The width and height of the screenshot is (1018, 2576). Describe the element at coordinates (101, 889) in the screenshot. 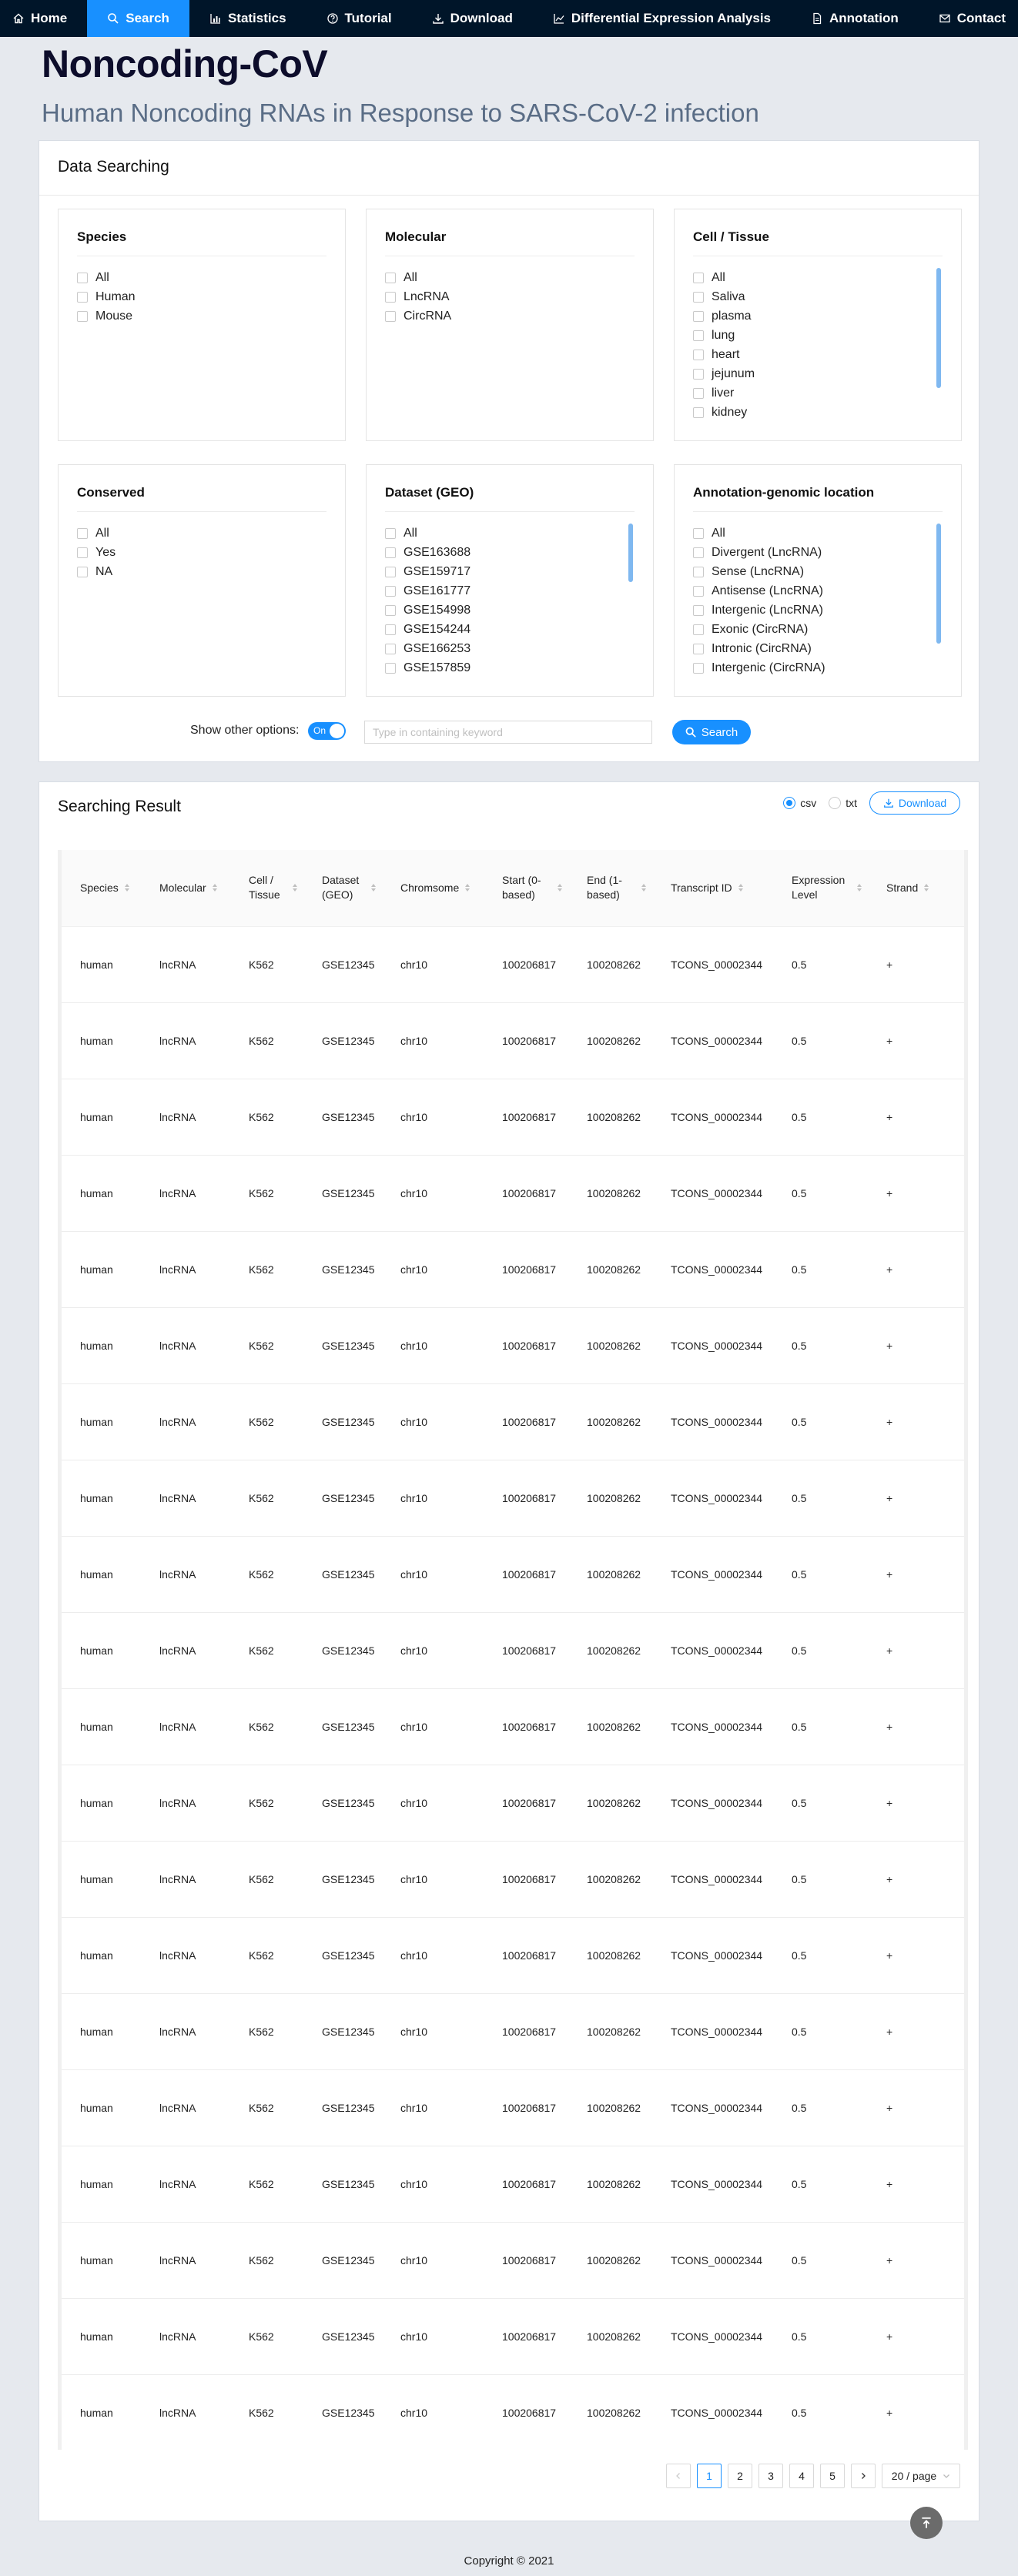

I see `column-header: Species` at that location.